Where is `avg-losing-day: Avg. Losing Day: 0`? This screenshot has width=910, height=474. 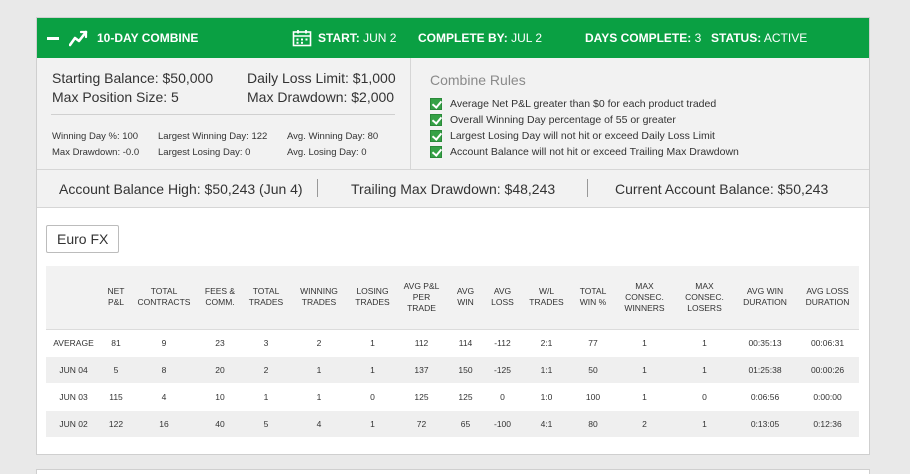 avg-losing-day: Avg. Losing Day: 0 is located at coordinates (327, 152).